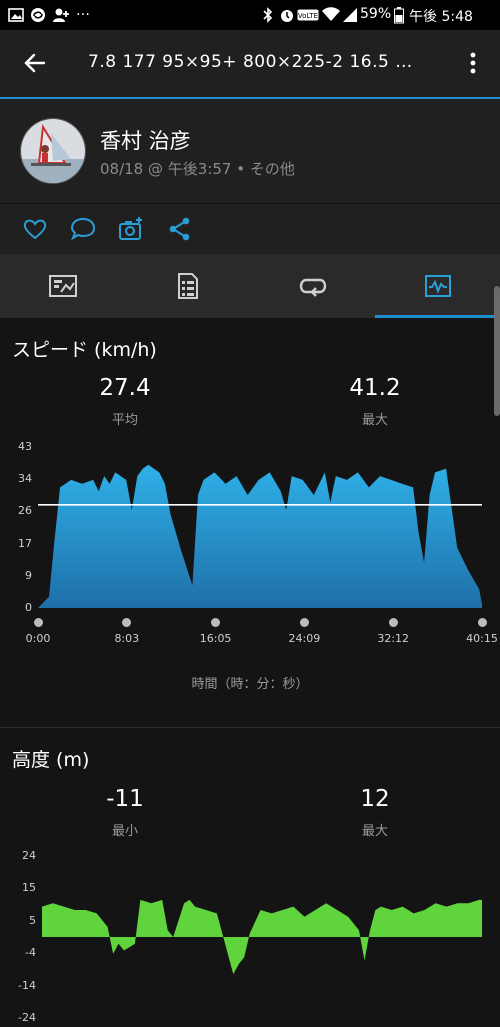  I want to click on section-divider, so click(250, 727).